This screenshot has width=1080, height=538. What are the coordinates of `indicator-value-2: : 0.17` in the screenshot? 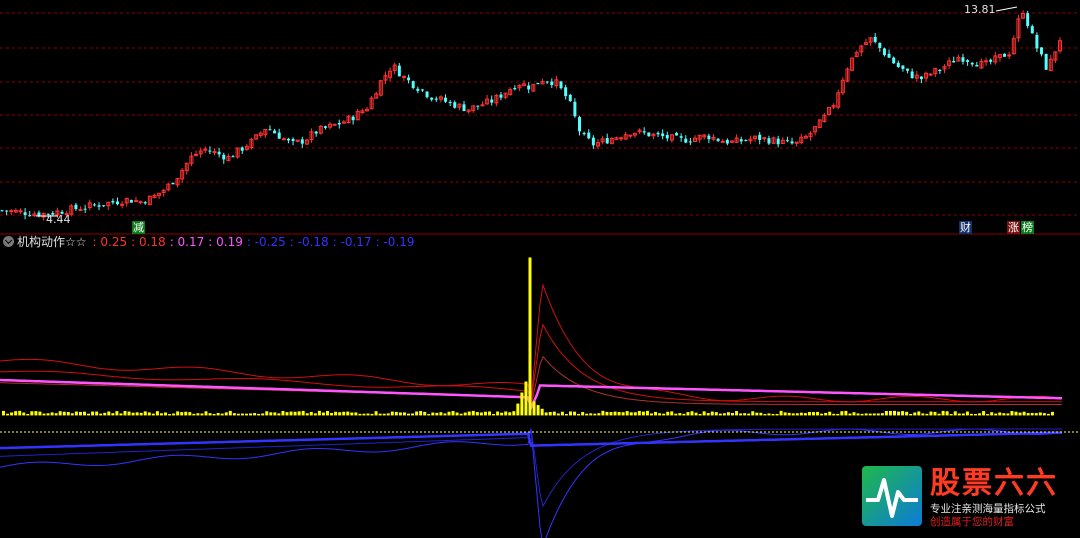 It's located at (187, 242).